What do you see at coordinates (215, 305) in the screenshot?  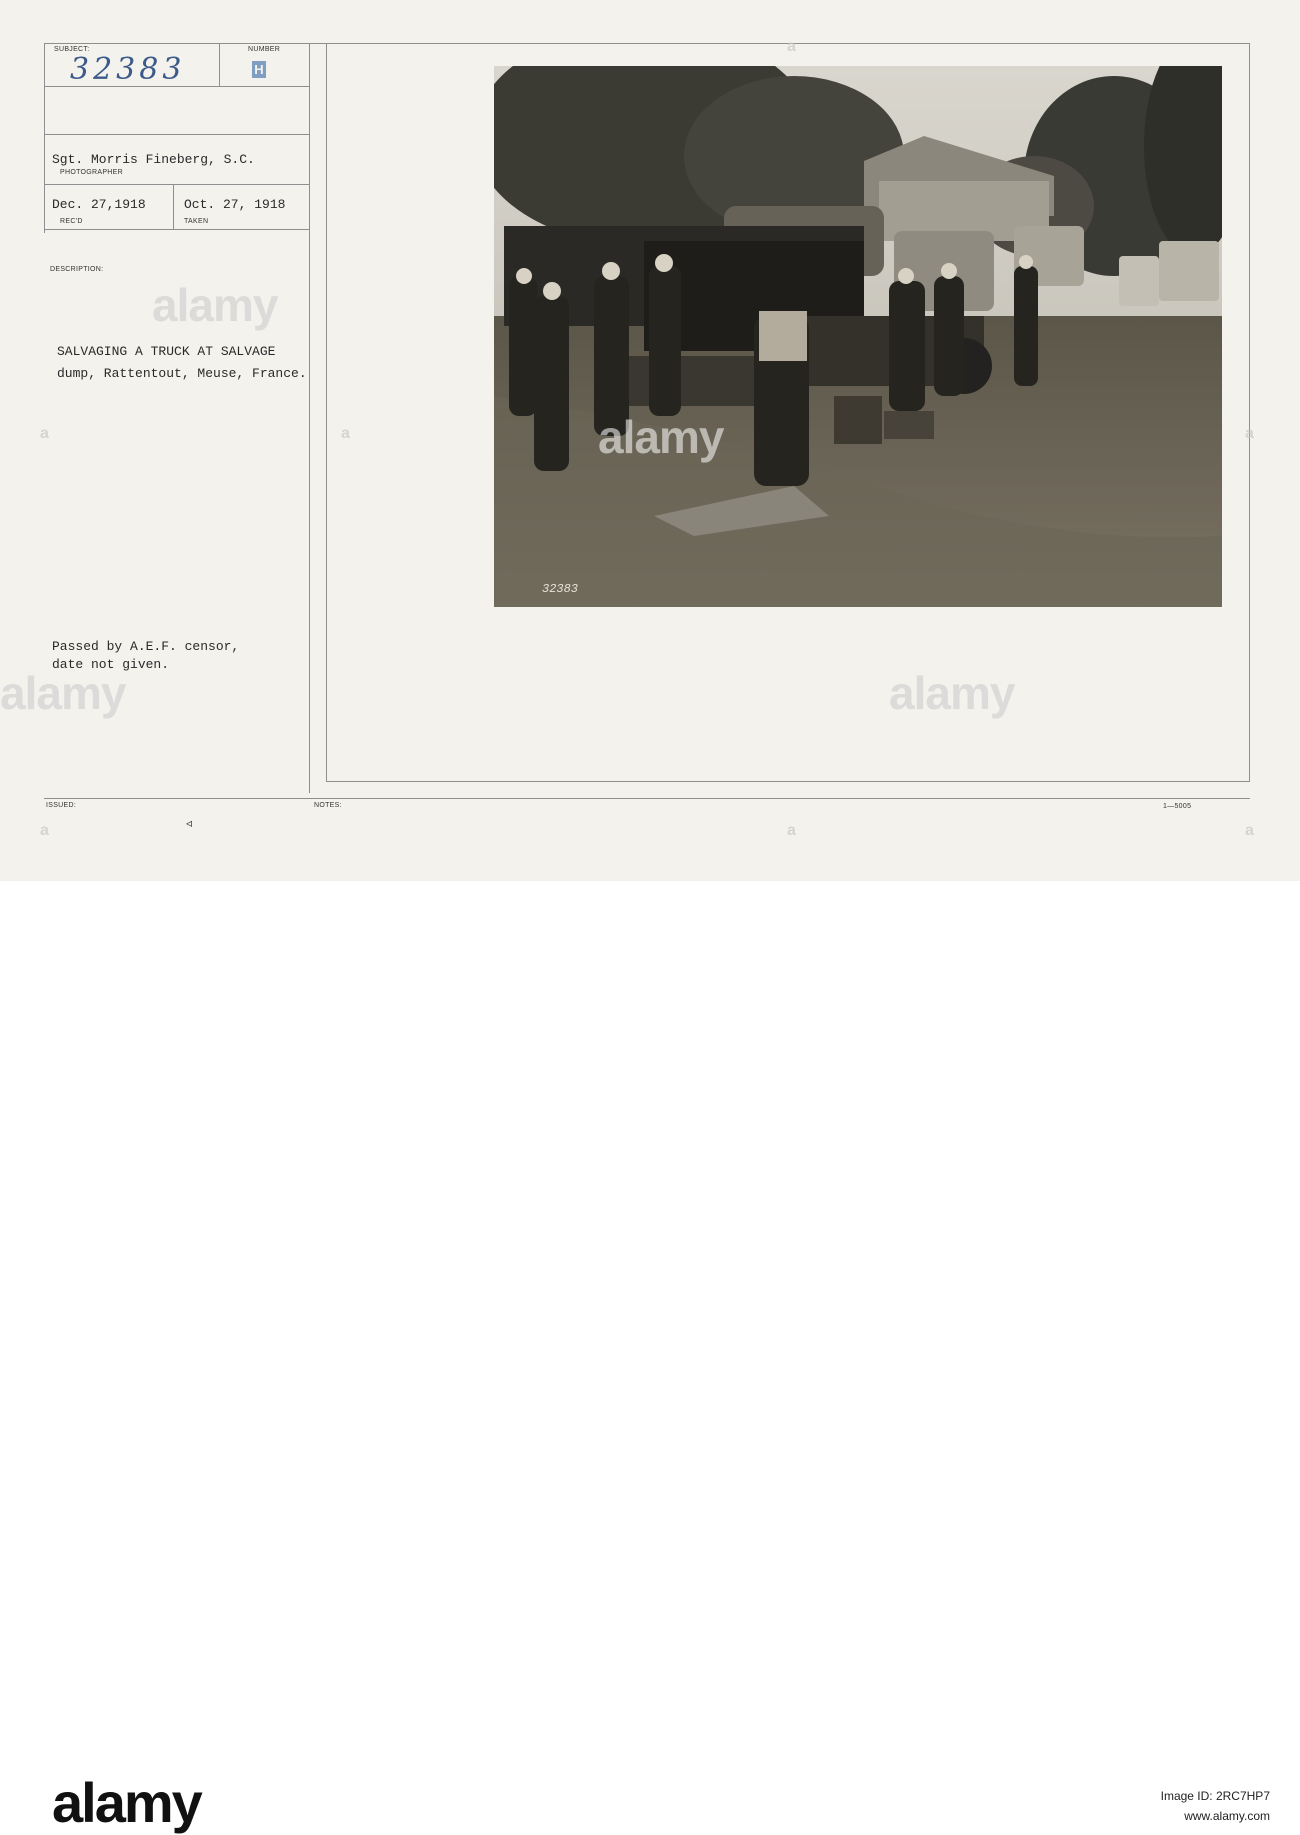 I see `watermark-left-upper: alamy` at bounding box center [215, 305].